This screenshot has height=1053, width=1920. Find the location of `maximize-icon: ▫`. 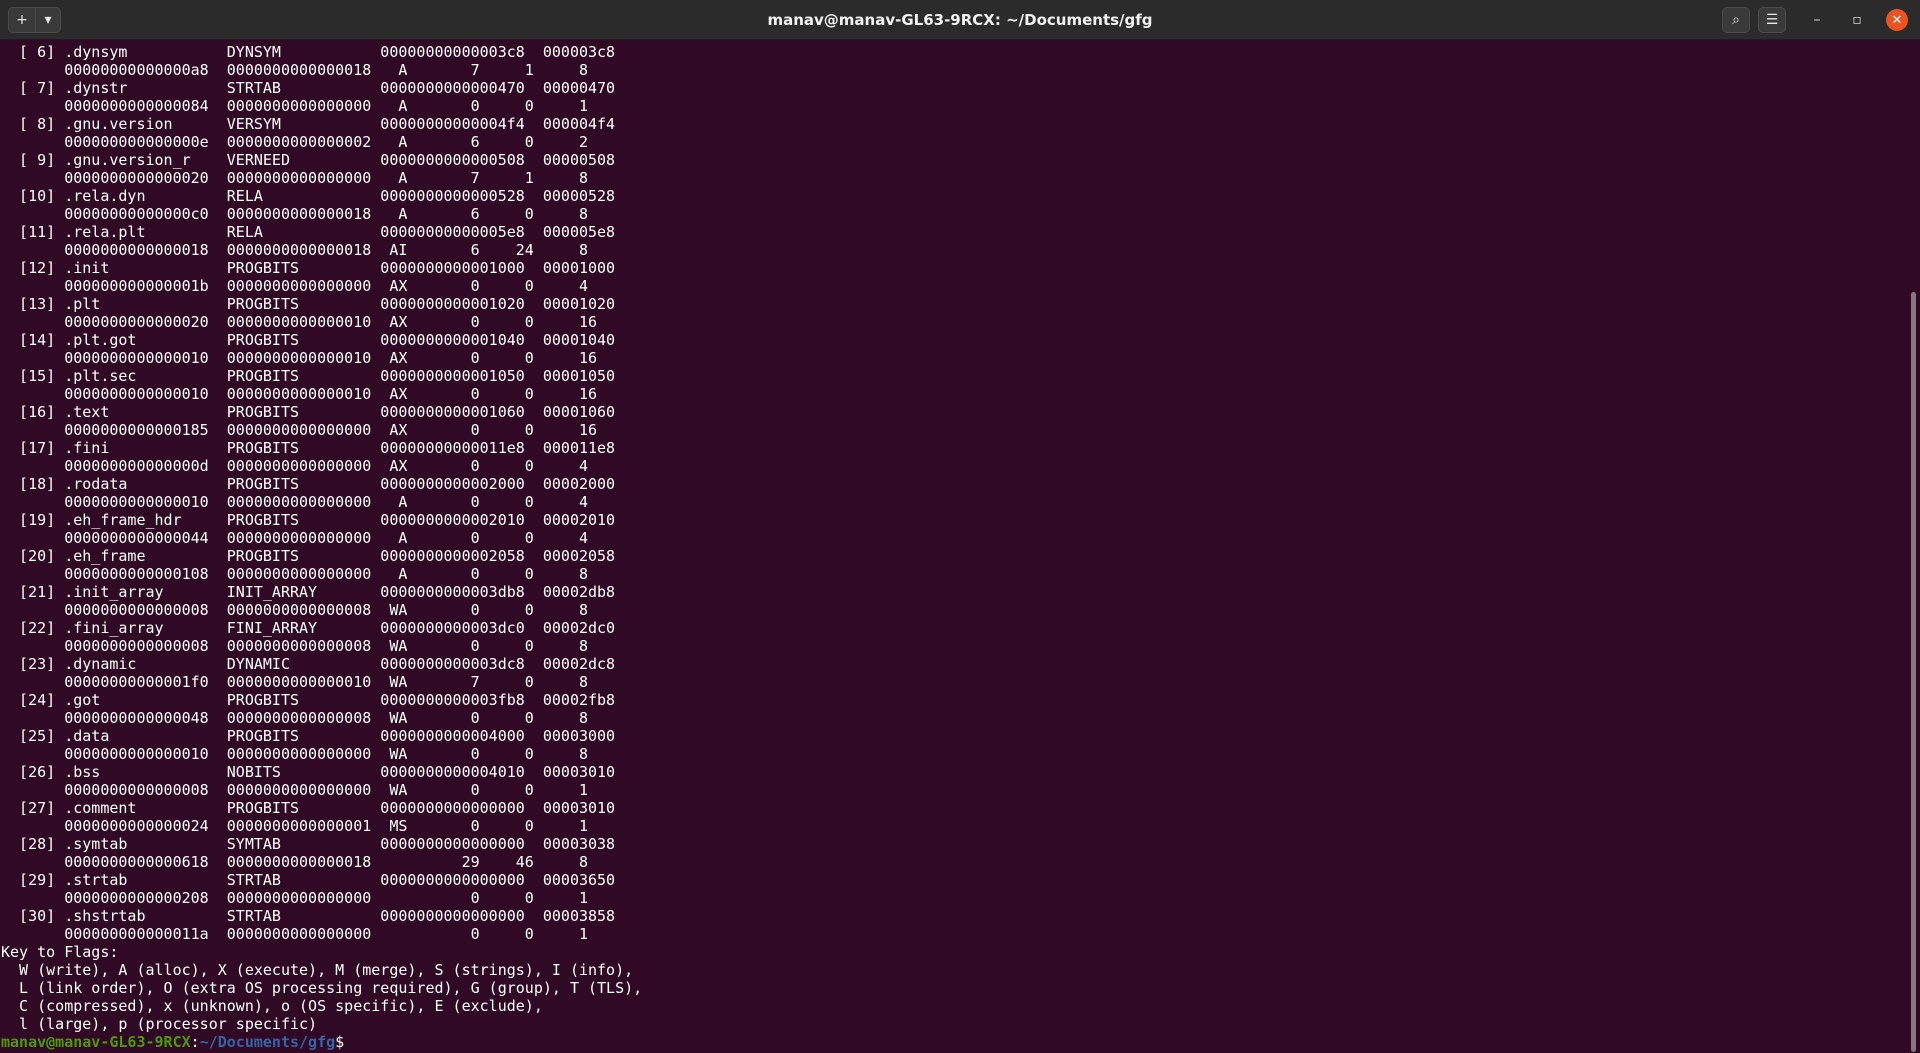

maximize-icon: ▫ is located at coordinates (1857, 20).